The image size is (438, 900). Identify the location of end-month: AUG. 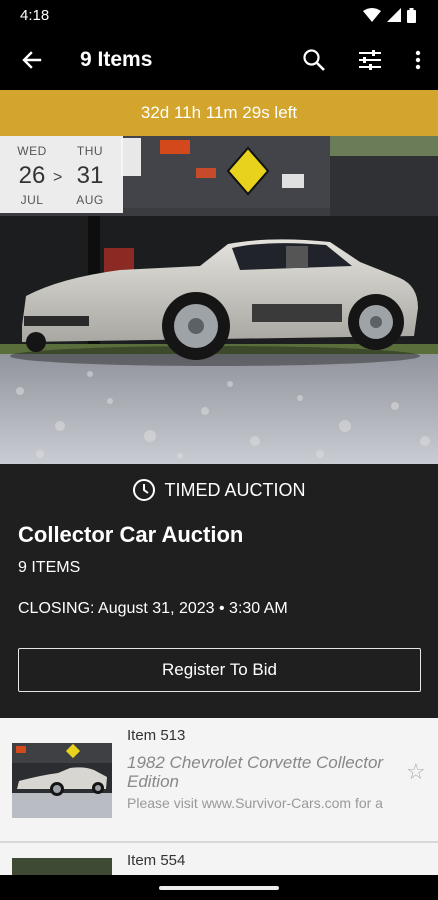
(90, 200).